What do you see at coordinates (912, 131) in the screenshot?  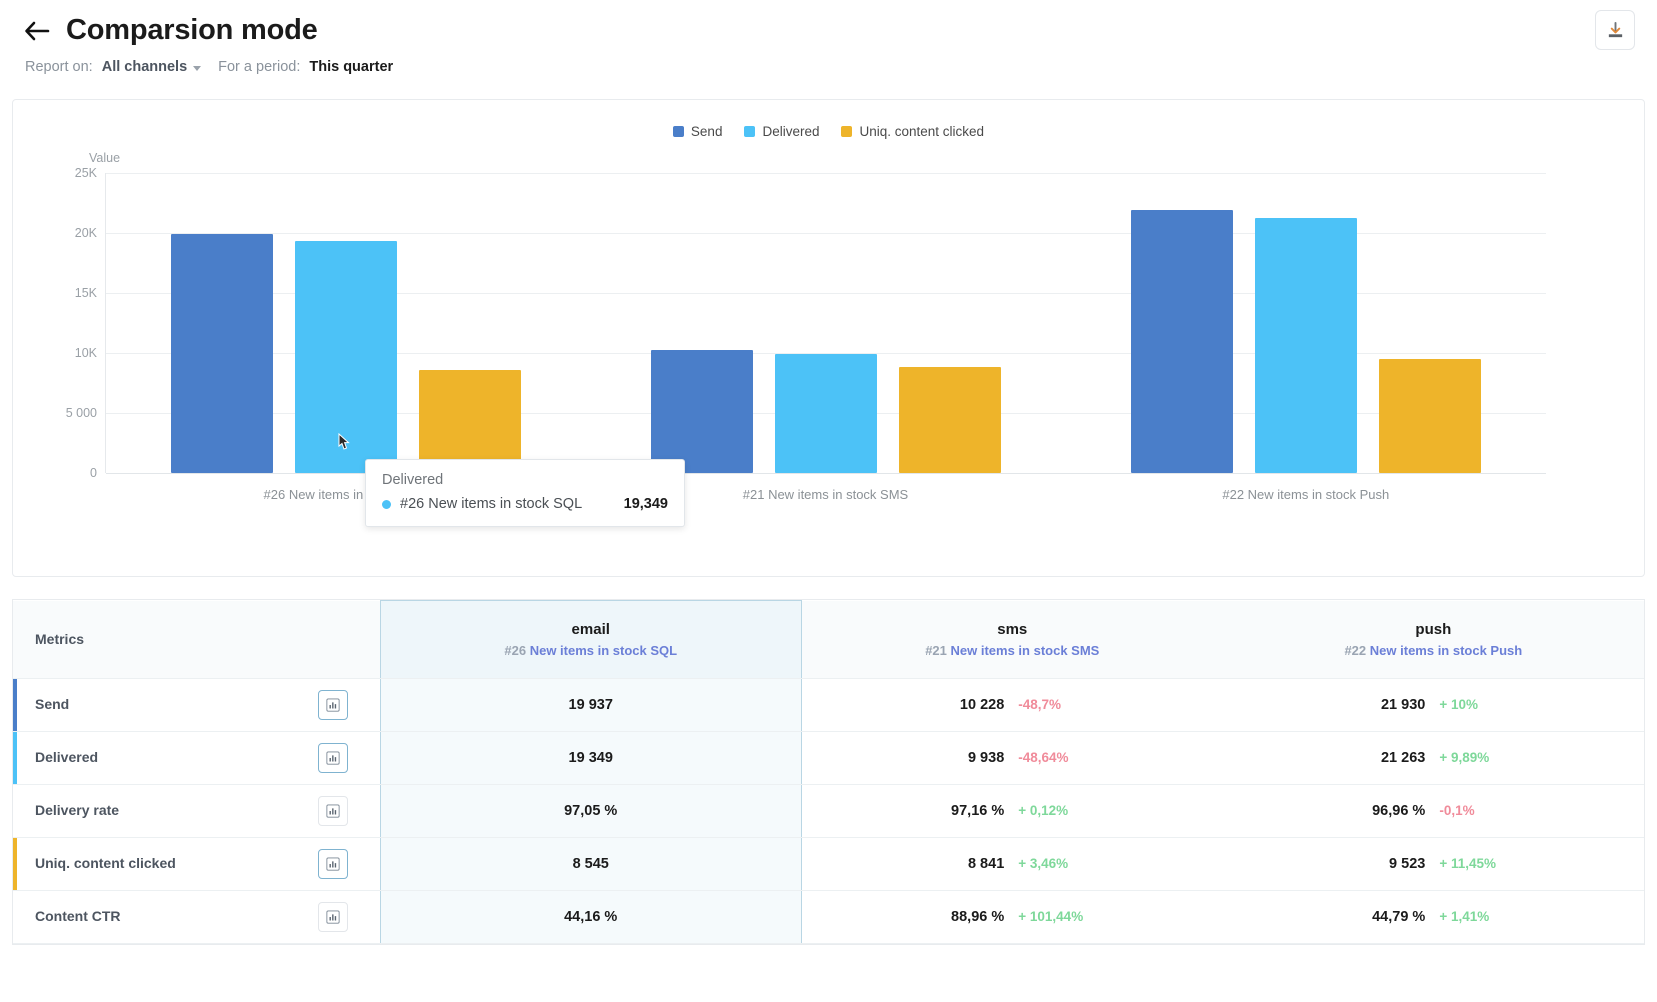 I see `legend-item-uniq-content-clicked: Uniq. content clicked` at bounding box center [912, 131].